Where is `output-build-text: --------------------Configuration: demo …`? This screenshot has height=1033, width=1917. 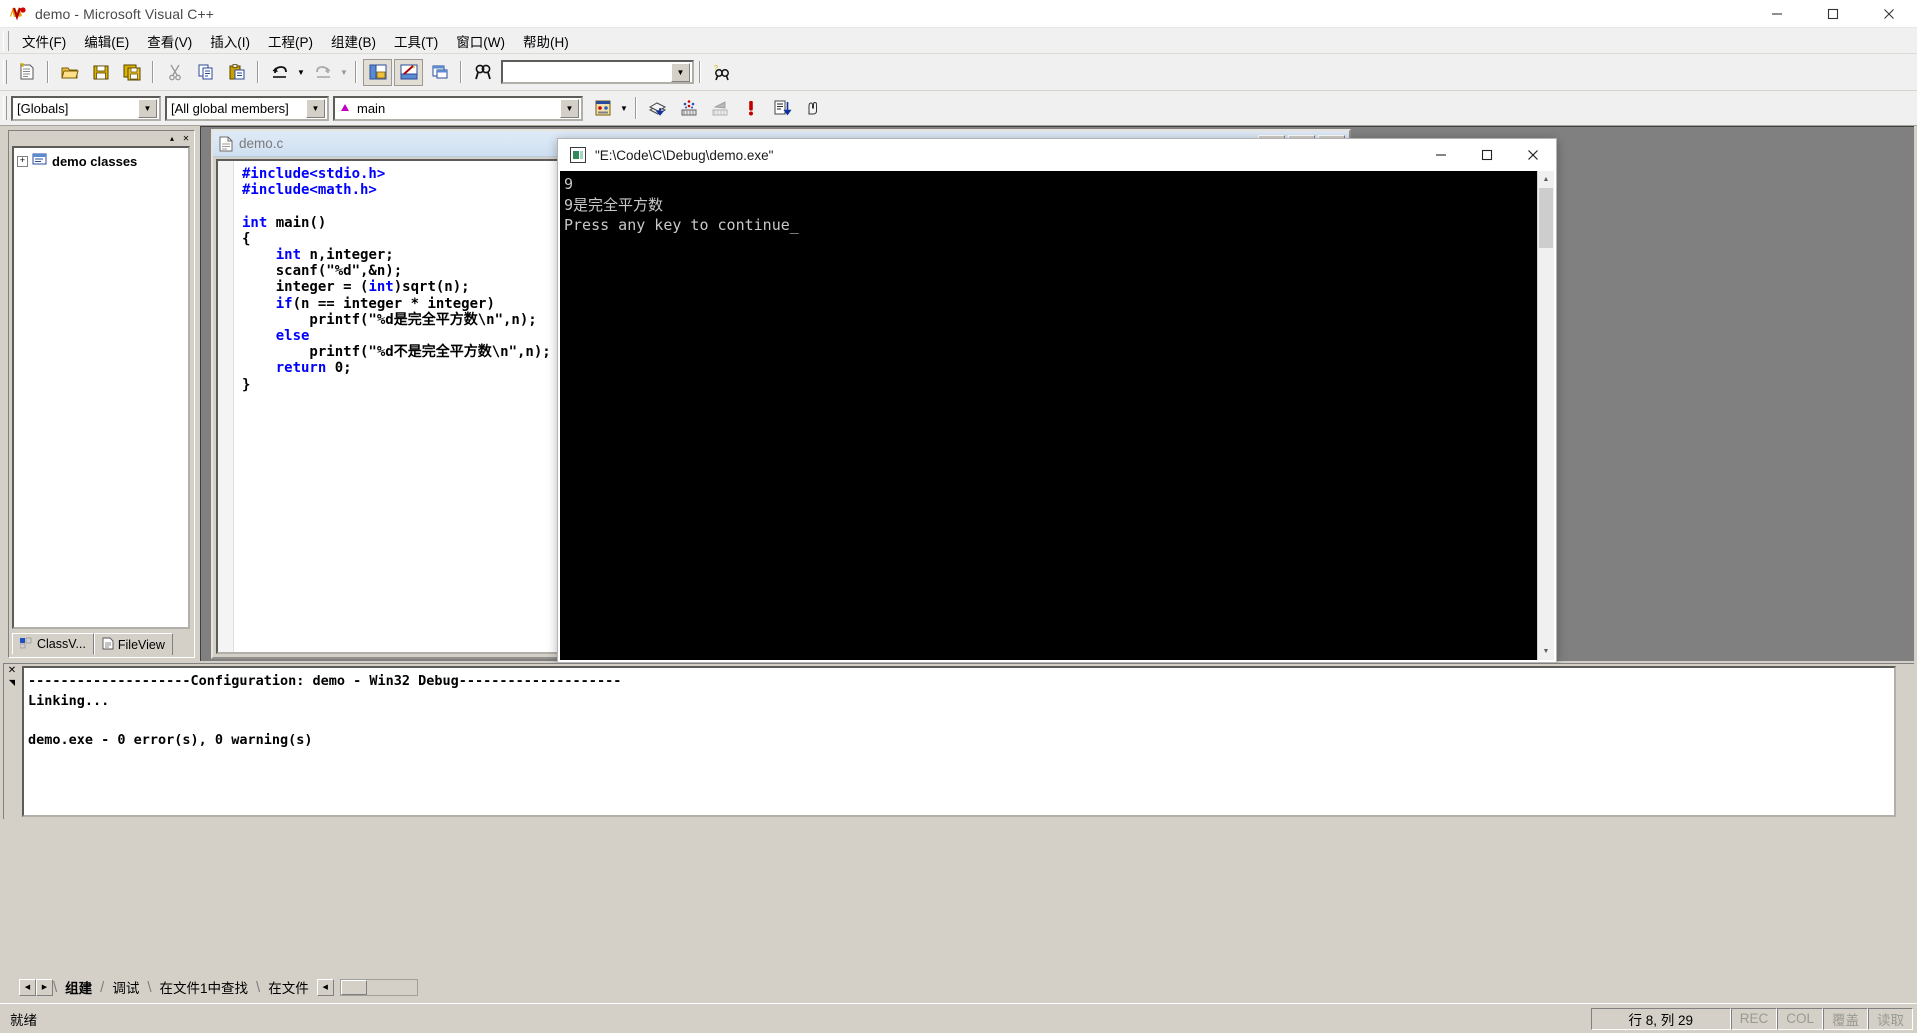
output-build-text: --------------------Configuration: demo … is located at coordinates (959, 741).